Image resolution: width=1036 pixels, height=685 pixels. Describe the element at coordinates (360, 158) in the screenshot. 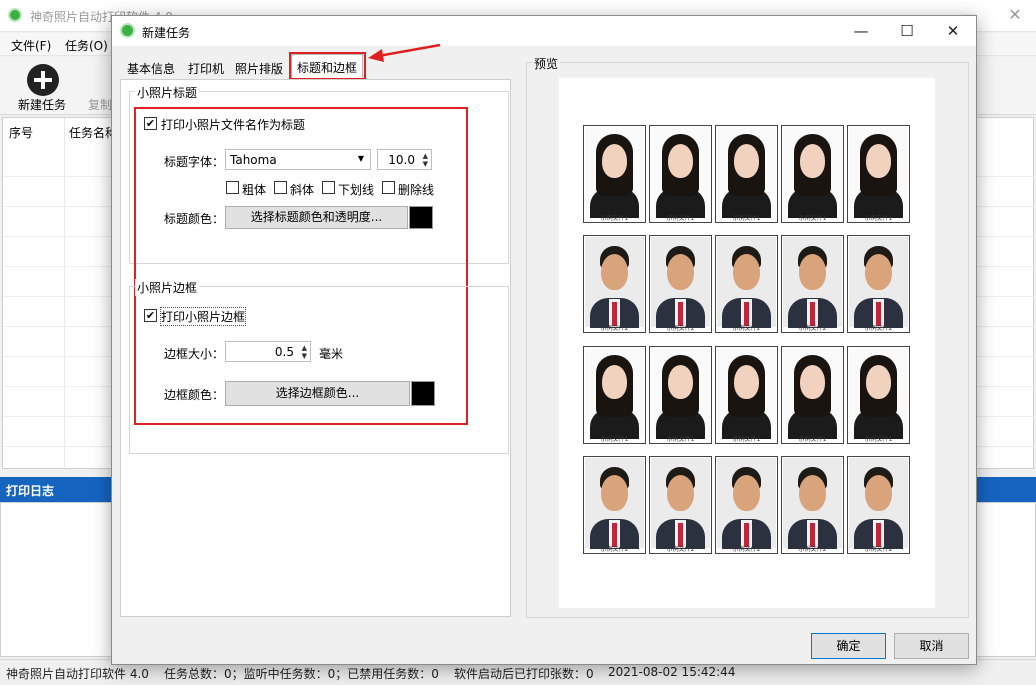

I see `dropdown-arrow-icon: ▼` at that location.